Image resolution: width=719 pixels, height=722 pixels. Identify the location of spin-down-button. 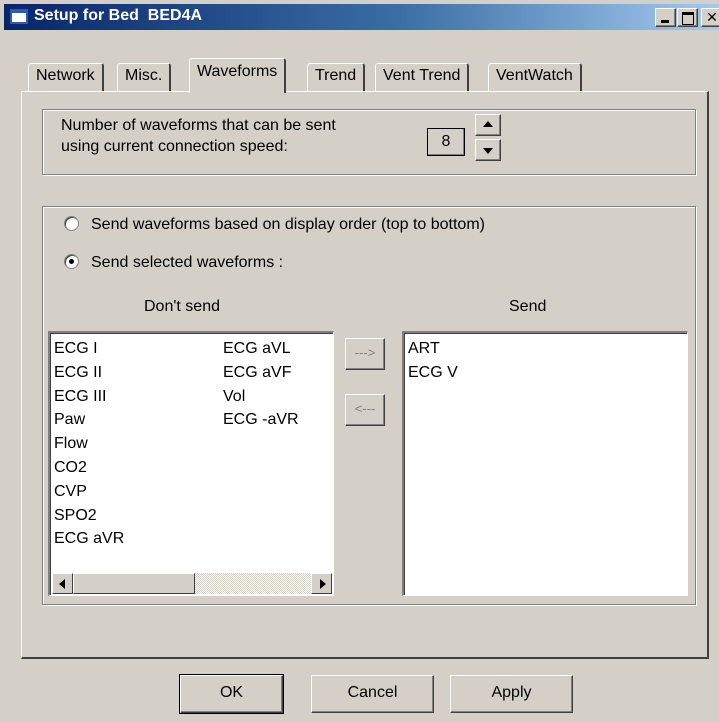
(488, 150).